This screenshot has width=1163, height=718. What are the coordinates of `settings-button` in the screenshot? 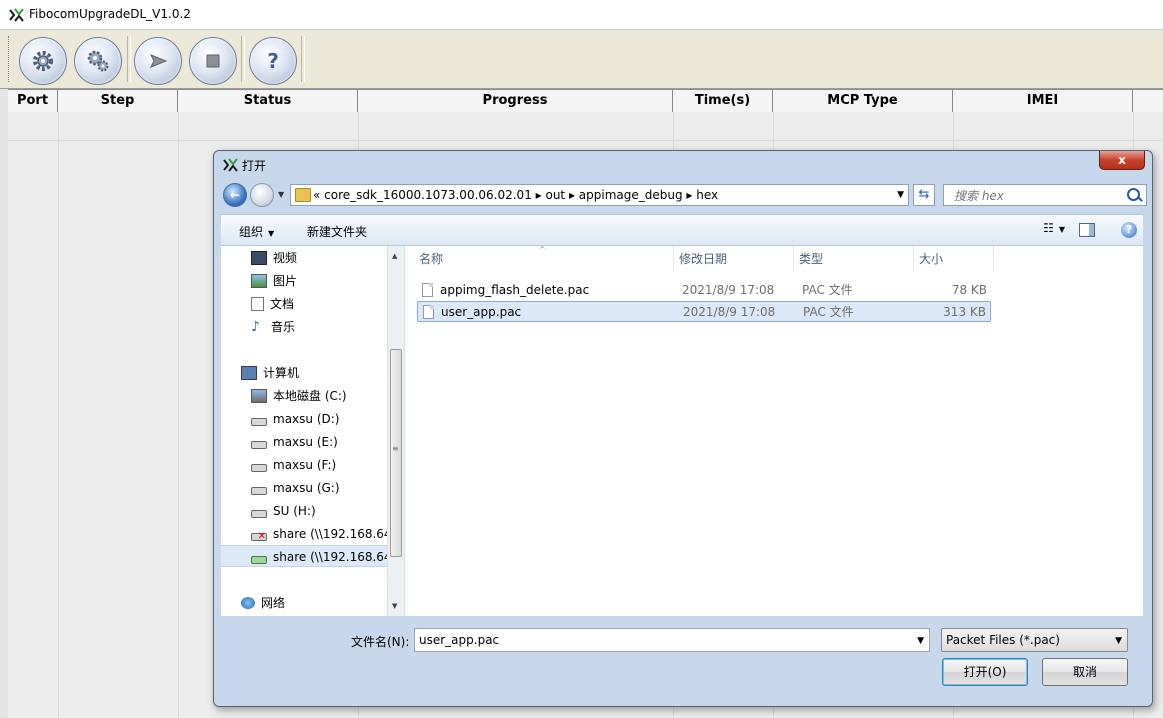 It's located at (43, 61).